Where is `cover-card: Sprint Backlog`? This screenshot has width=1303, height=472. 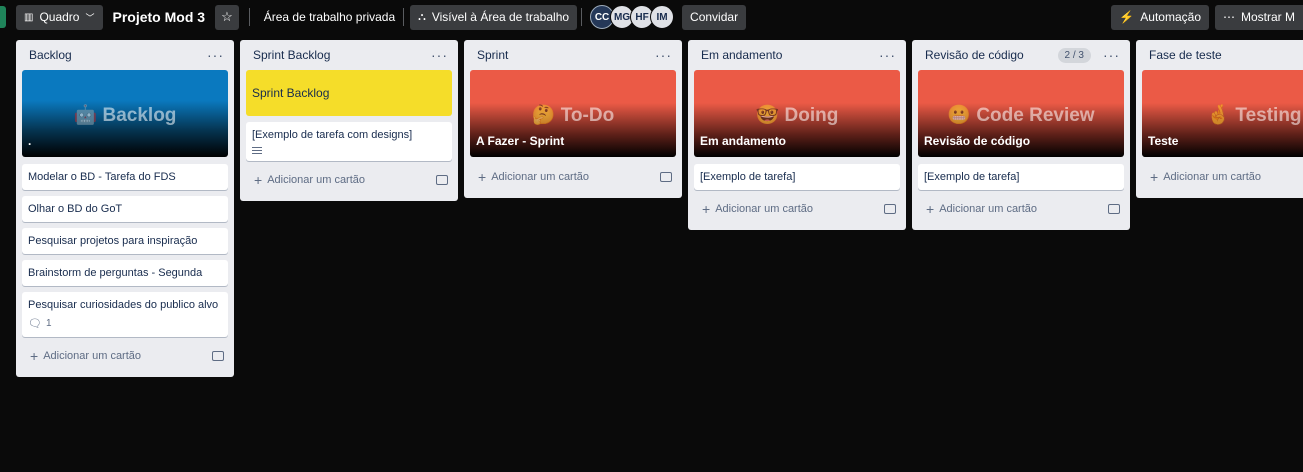
cover-card: Sprint Backlog is located at coordinates (349, 93).